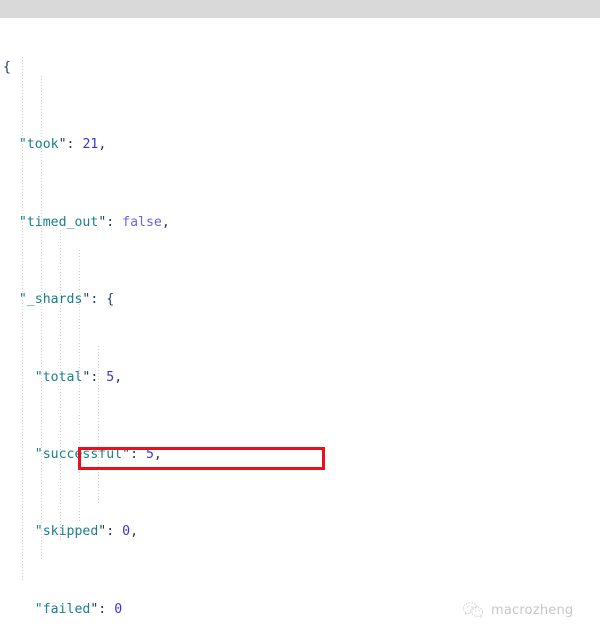  Describe the element at coordinates (38, 377) in the screenshot. I see `key-shards-total-quote-open: "` at that location.